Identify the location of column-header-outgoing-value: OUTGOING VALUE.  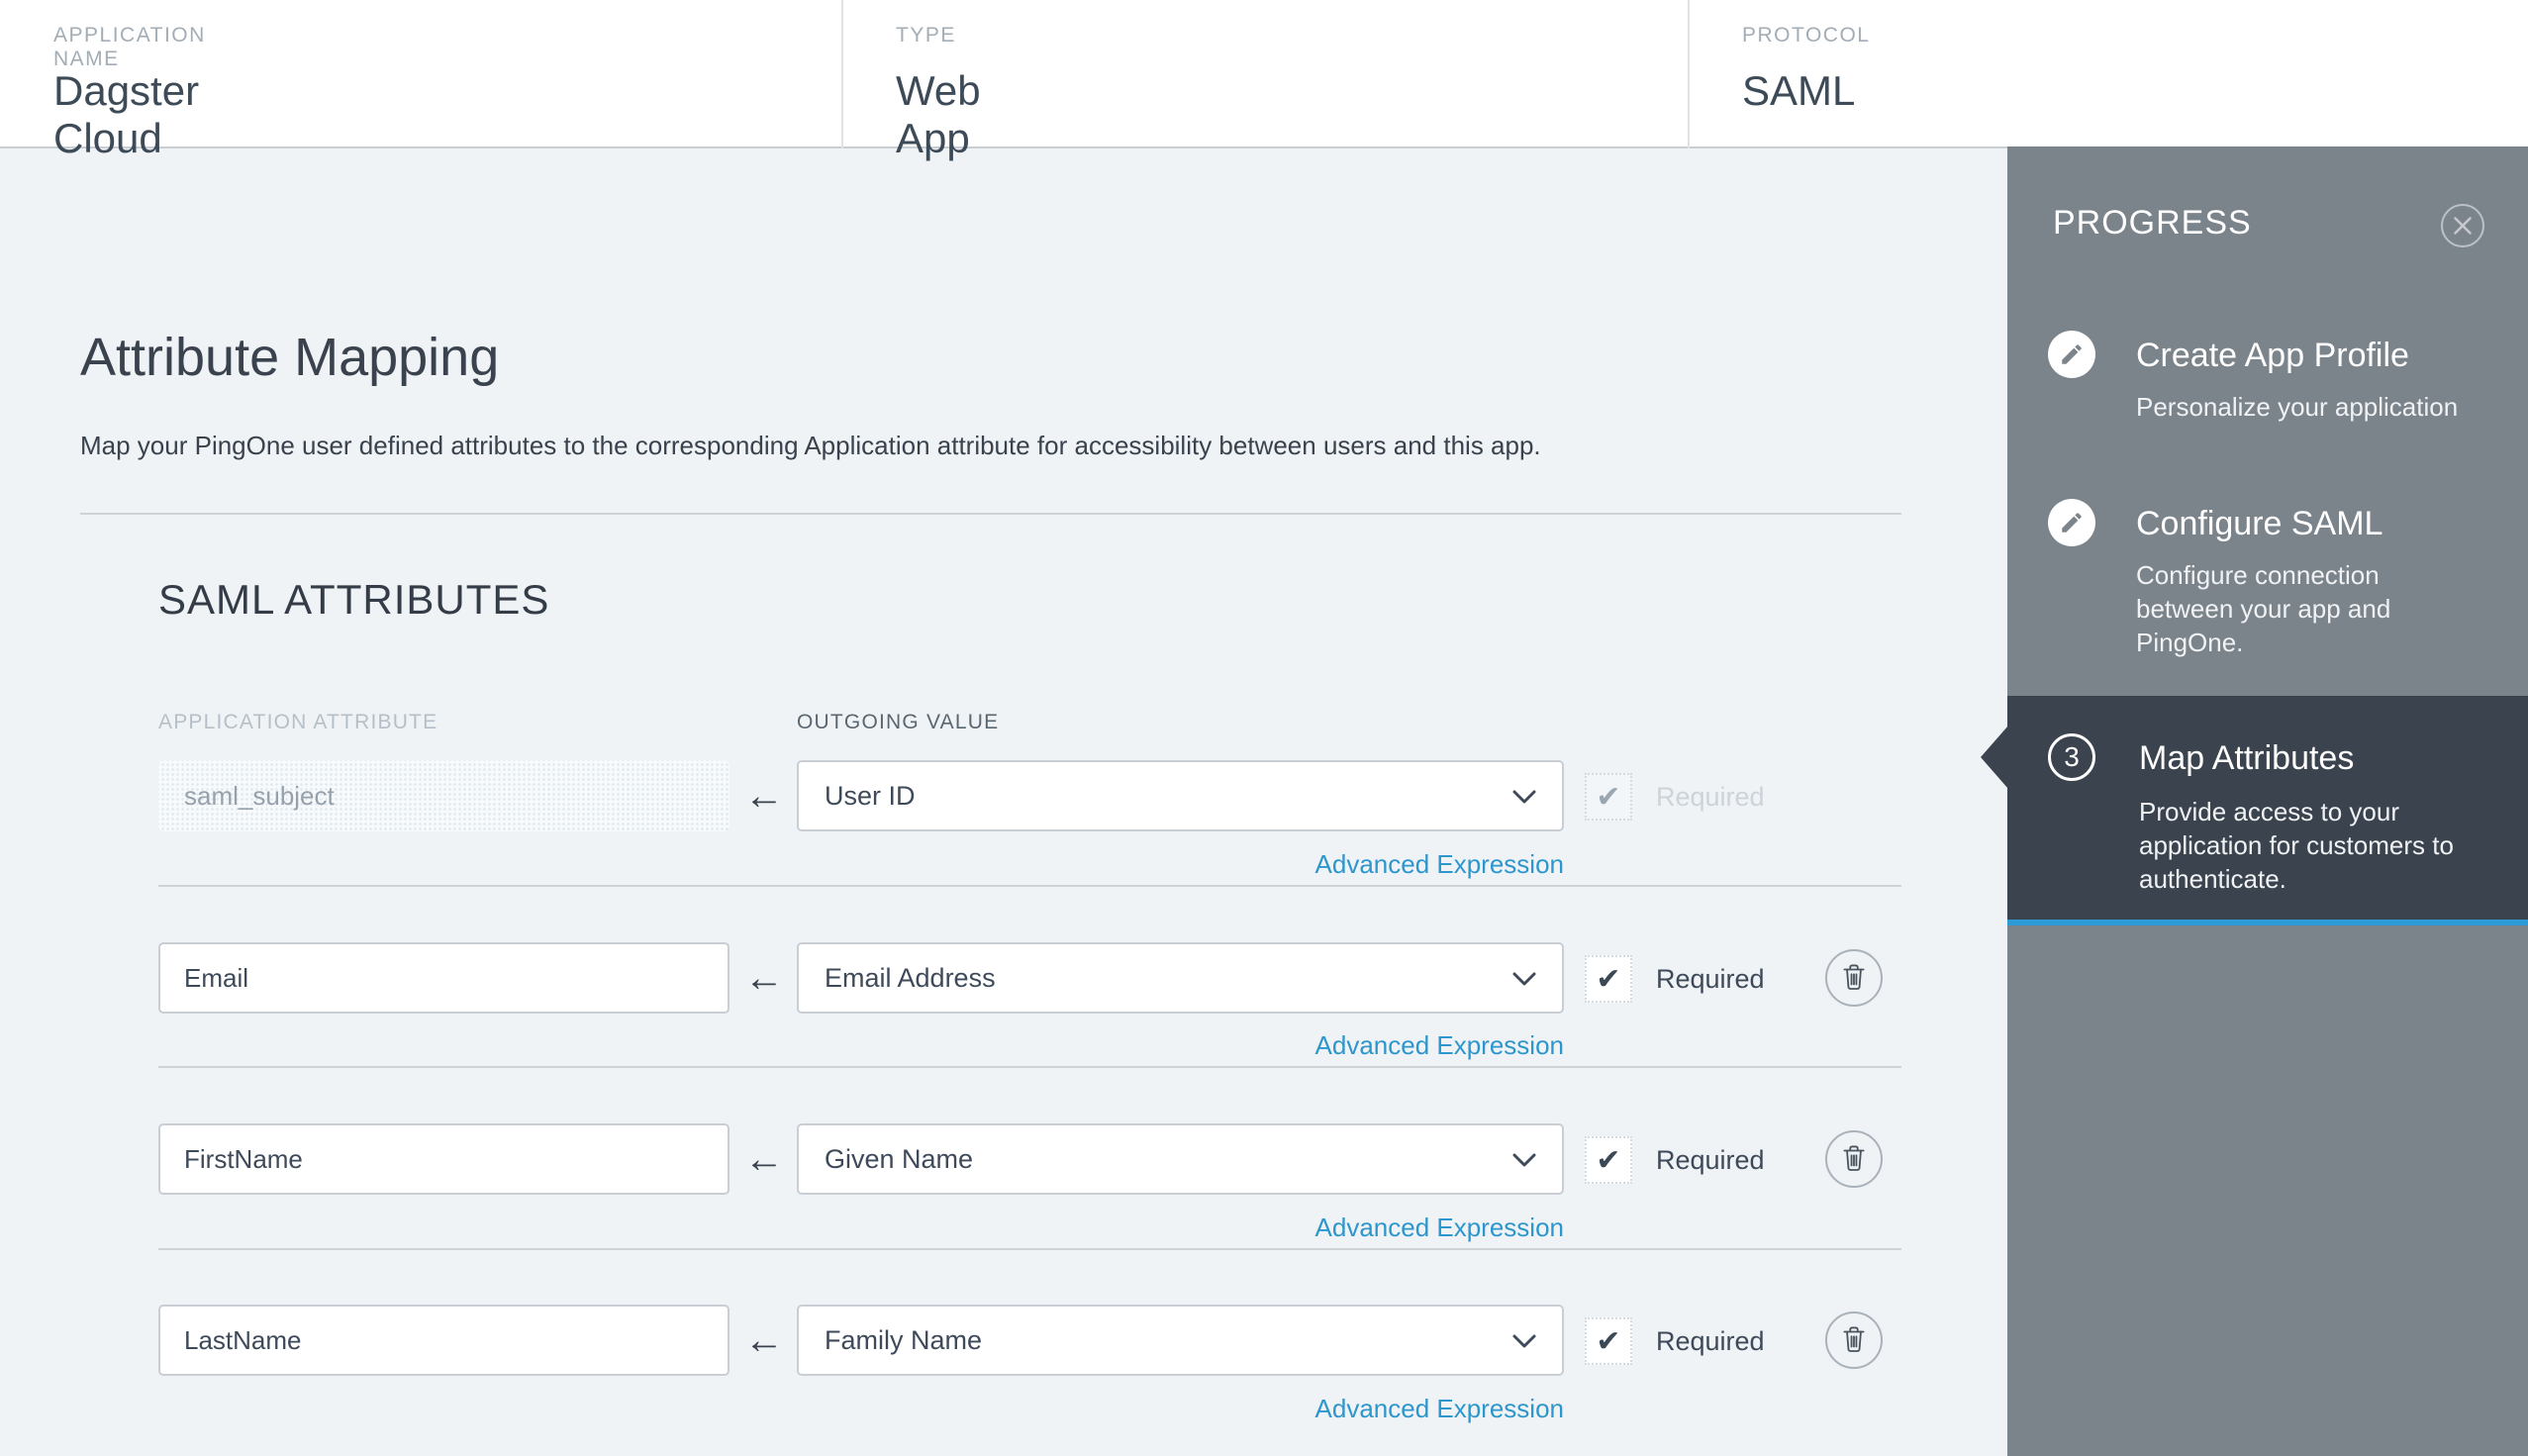
(898, 722).